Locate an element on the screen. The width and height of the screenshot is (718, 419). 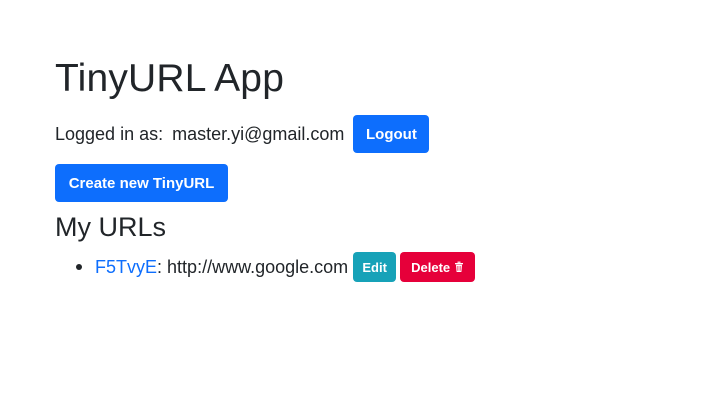
logout-button: Logout is located at coordinates (391, 134).